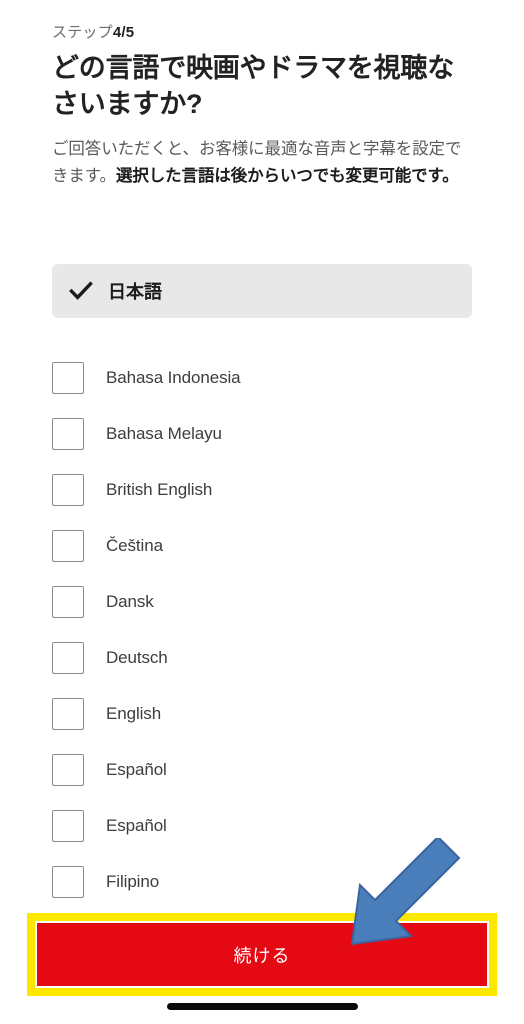  I want to click on language-label: Bahasa Indonesia, so click(173, 377).